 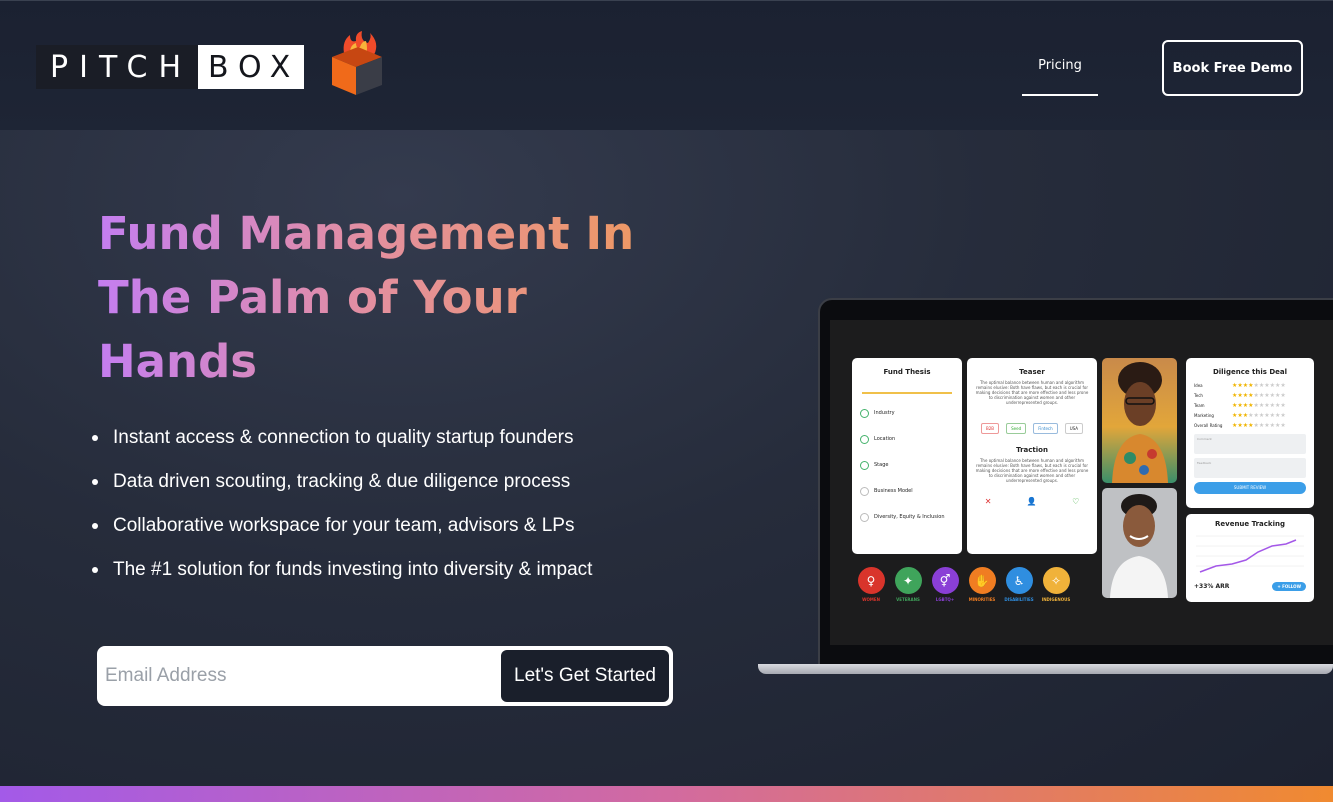 What do you see at coordinates (907, 372) in the screenshot?
I see `fund-thesis-title: Fund Thesis` at bounding box center [907, 372].